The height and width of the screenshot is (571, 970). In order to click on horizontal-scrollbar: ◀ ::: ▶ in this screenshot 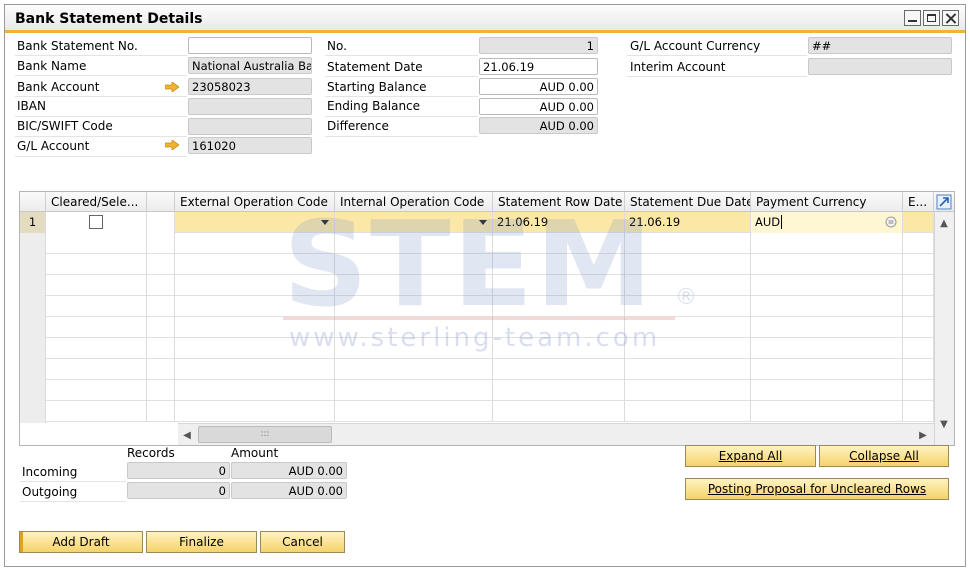, I will do `click(556, 434)`.